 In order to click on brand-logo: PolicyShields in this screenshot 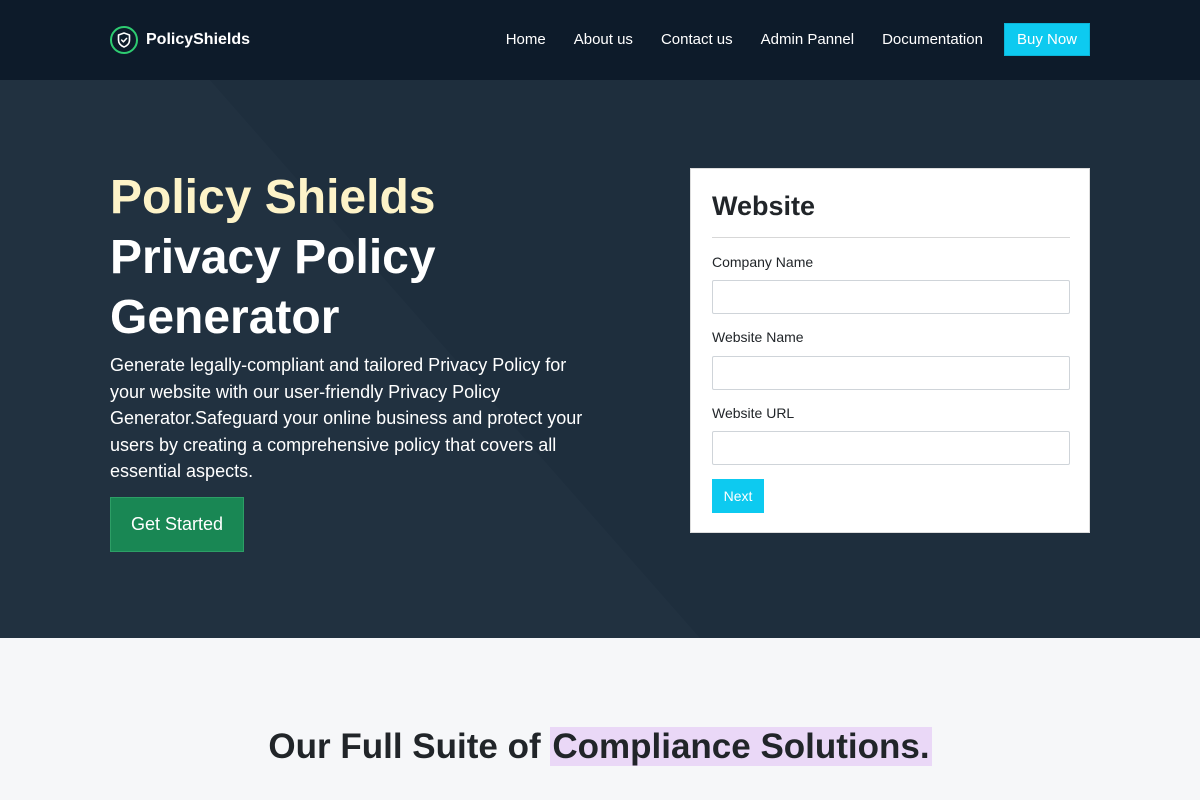, I will do `click(180, 40)`.